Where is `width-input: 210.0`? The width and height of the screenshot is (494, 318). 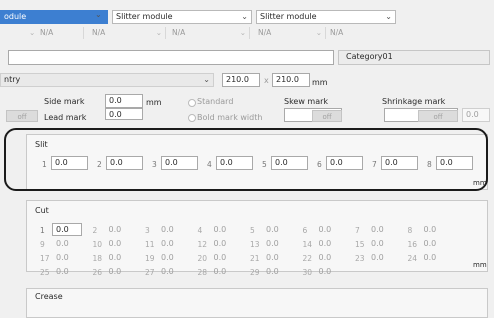
width-input: 210.0 is located at coordinates (241, 80).